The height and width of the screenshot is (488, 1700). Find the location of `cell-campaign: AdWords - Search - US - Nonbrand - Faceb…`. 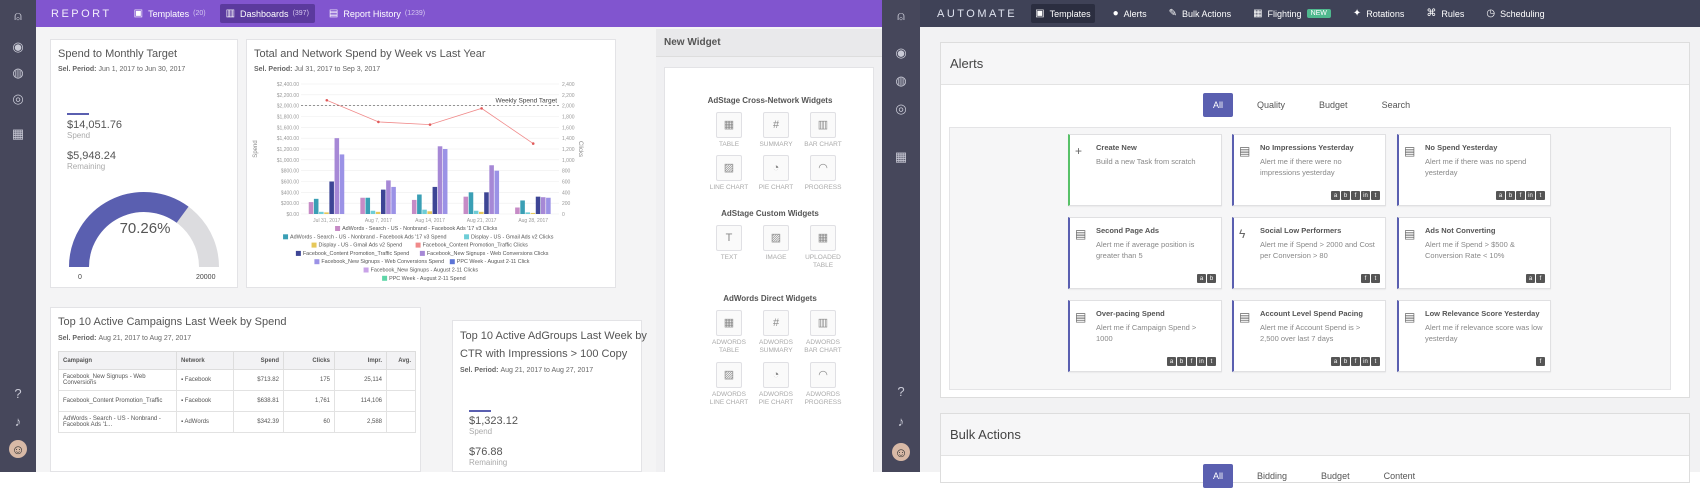

cell-campaign: AdWords - Search - US - Nonbrand - Faceb… is located at coordinates (117, 422).